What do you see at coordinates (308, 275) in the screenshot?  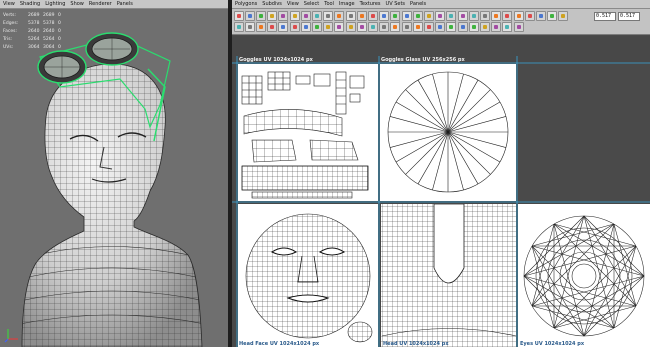 I see `uv-tile-head-face` at bounding box center [308, 275].